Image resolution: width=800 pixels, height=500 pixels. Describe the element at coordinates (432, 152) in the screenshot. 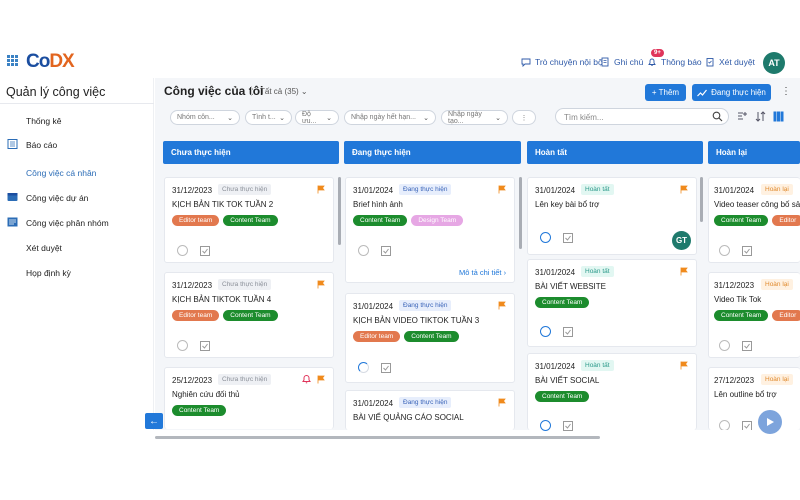

I see `column-header-in-progress: Đang thực hiện` at that location.